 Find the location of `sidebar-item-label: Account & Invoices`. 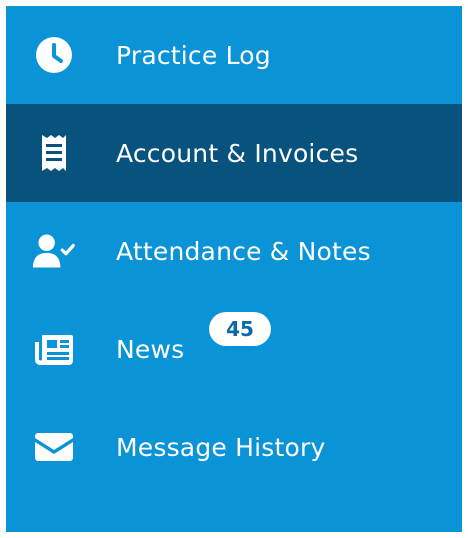

sidebar-item-label: Account & Invoices is located at coordinates (237, 153).